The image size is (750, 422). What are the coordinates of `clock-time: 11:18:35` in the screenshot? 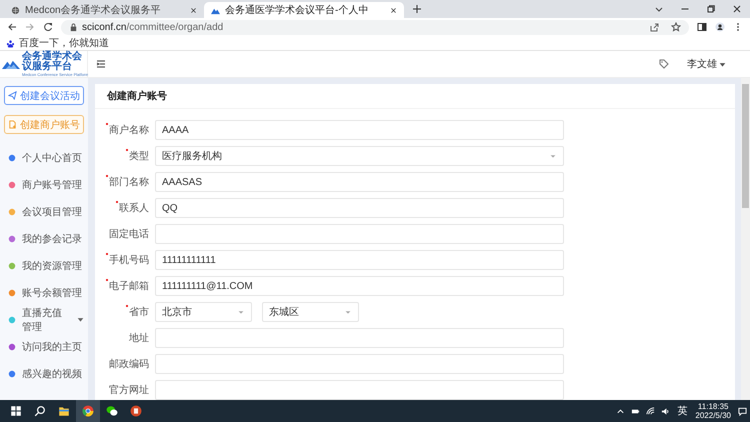 It's located at (713, 406).